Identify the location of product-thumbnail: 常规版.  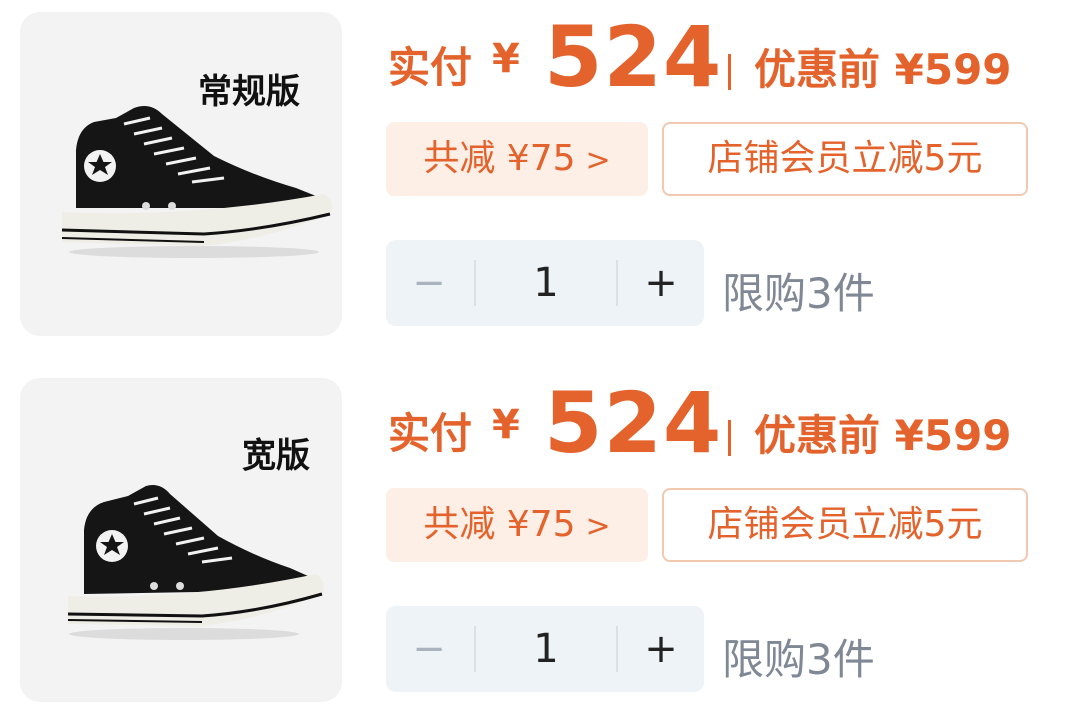
(181, 174).